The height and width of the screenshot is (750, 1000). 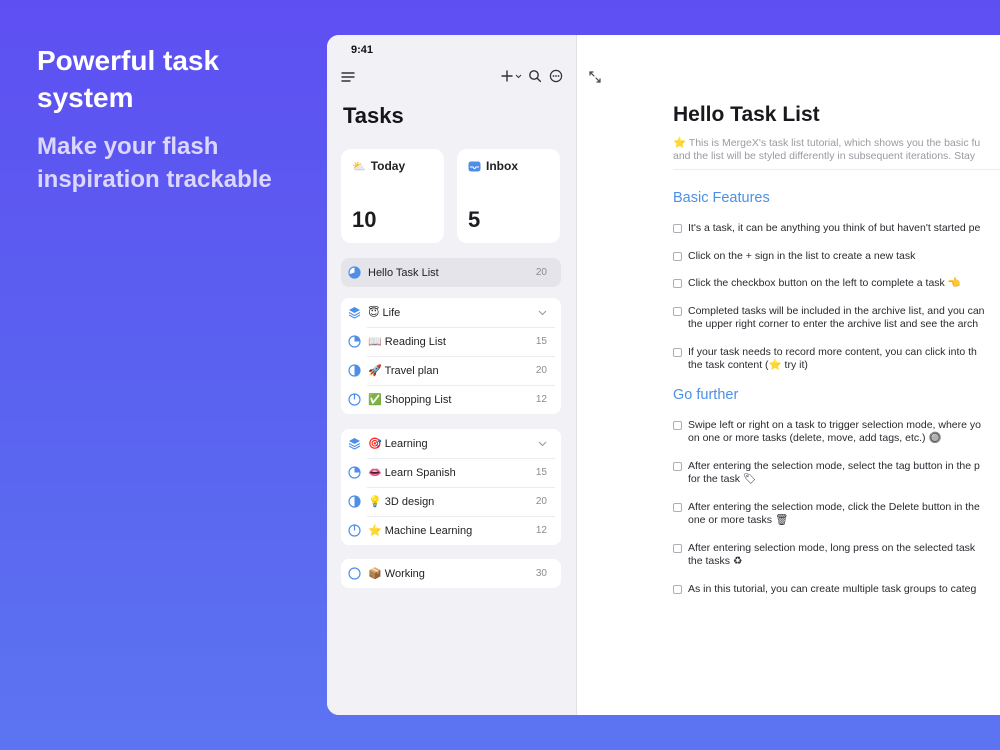 I want to click on list-count: 12, so click(x=541, y=399).